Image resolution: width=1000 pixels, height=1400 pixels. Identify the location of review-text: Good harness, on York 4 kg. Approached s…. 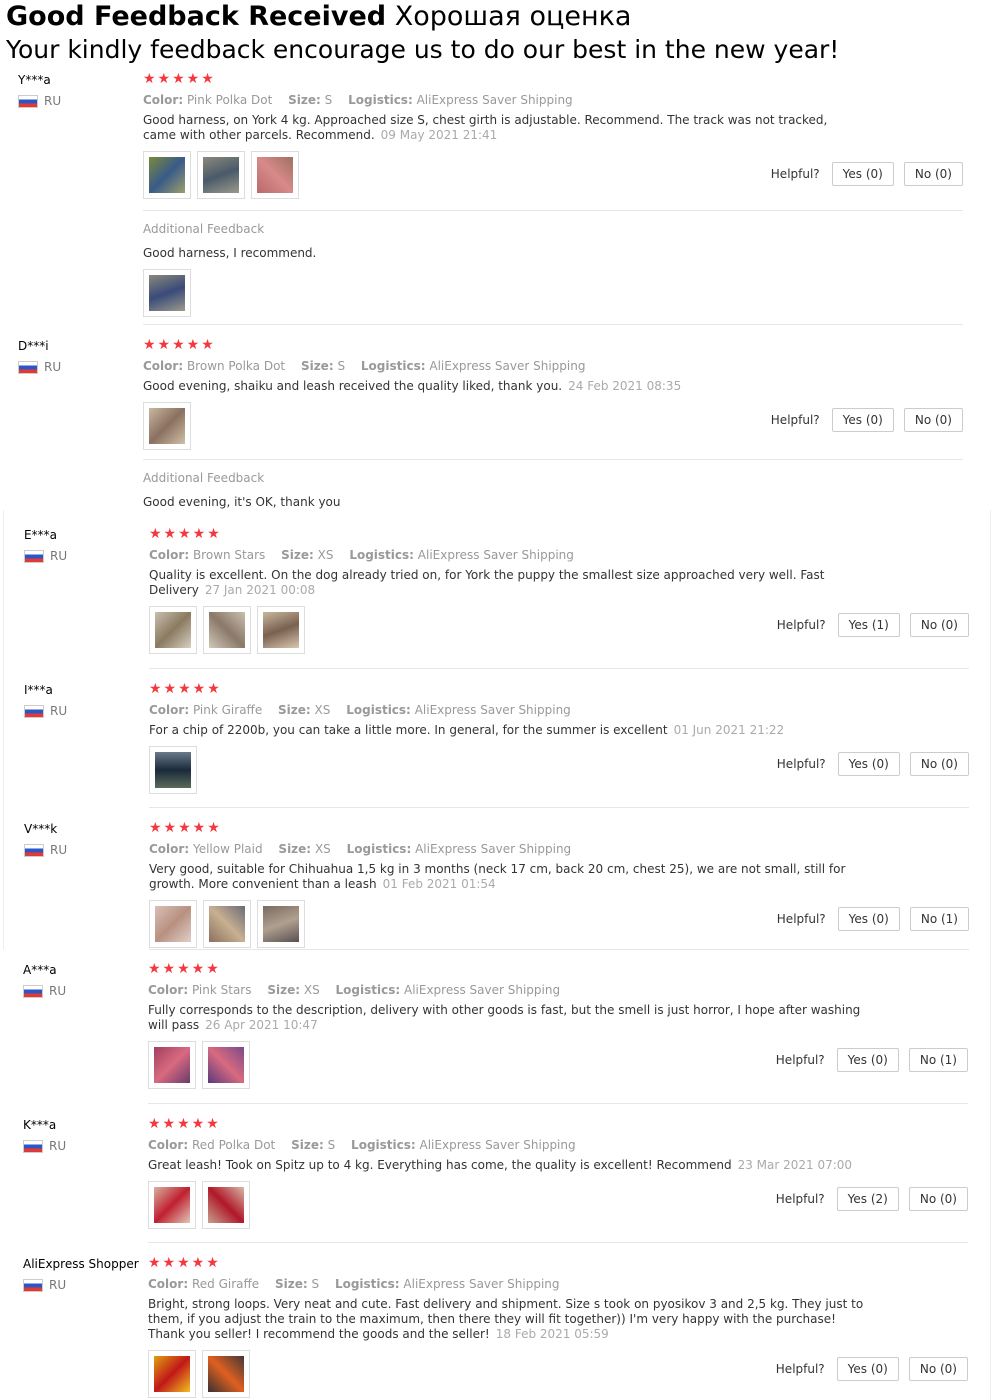
(485, 127).